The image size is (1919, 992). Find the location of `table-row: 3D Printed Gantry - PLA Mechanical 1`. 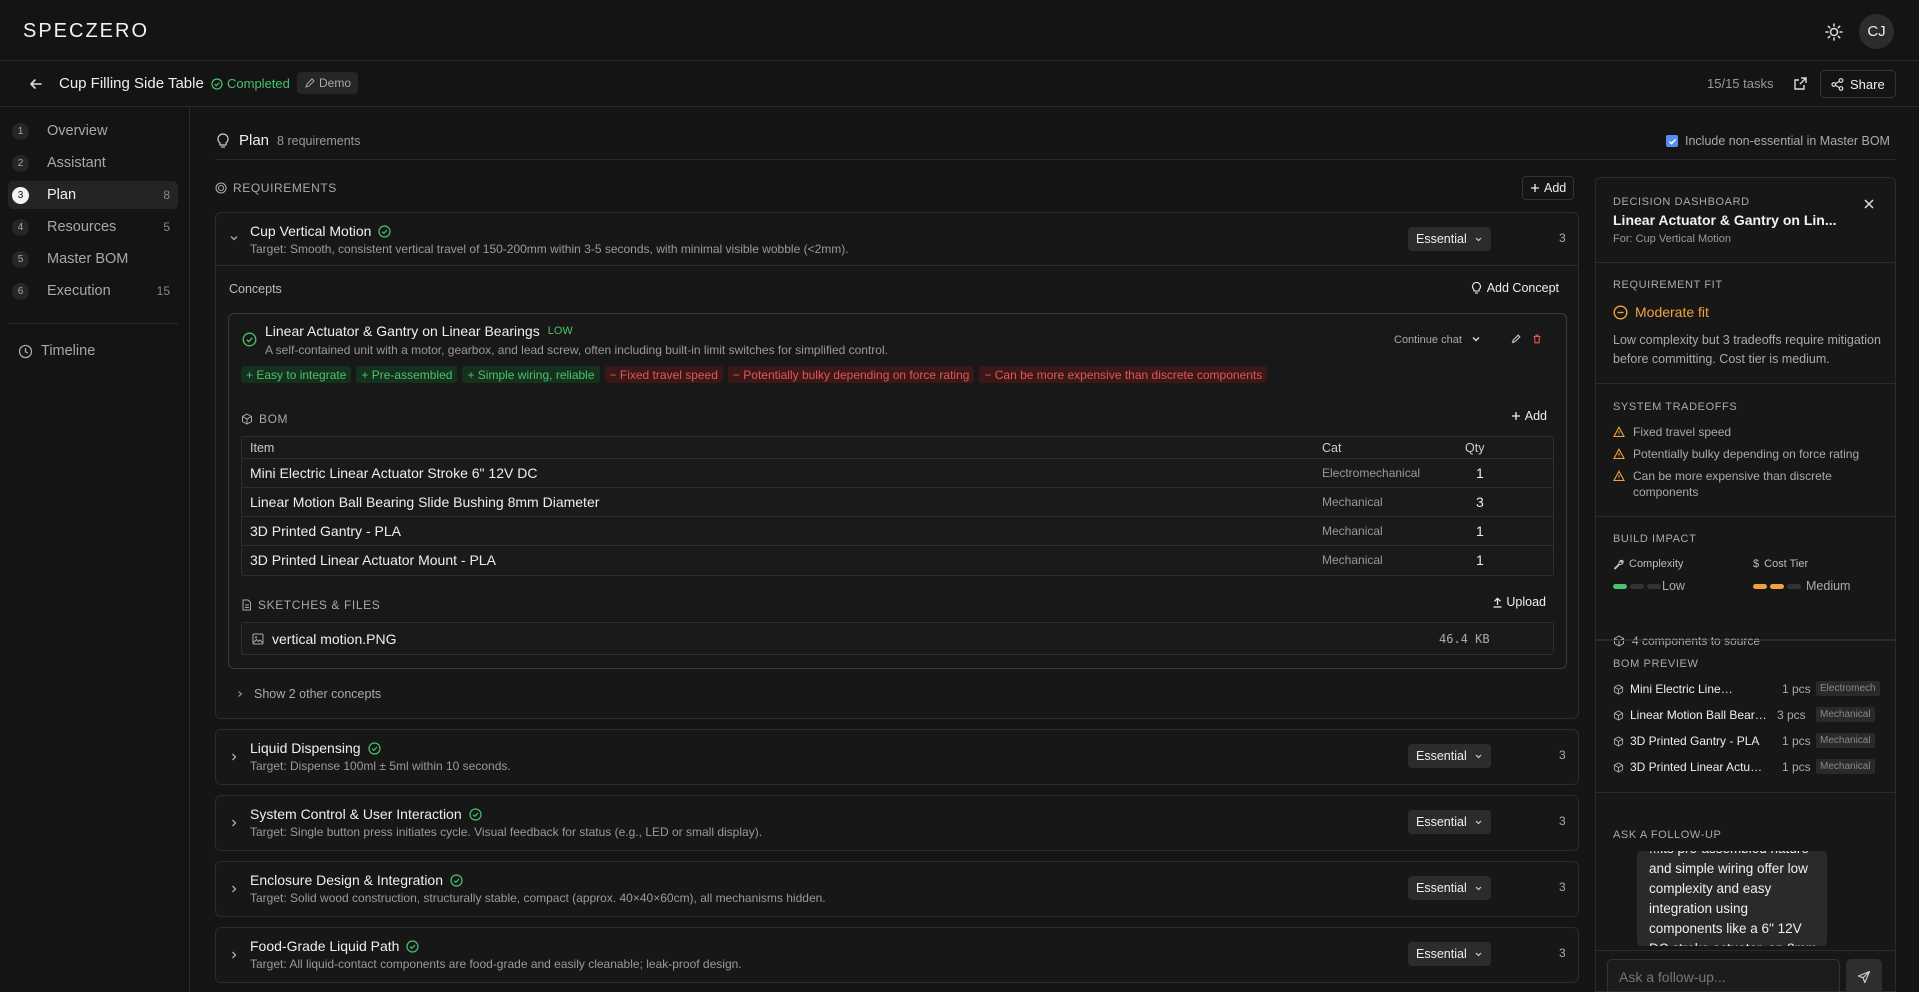

table-row: 3D Printed Gantry - PLA Mechanical 1 is located at coordinates (897, 531).